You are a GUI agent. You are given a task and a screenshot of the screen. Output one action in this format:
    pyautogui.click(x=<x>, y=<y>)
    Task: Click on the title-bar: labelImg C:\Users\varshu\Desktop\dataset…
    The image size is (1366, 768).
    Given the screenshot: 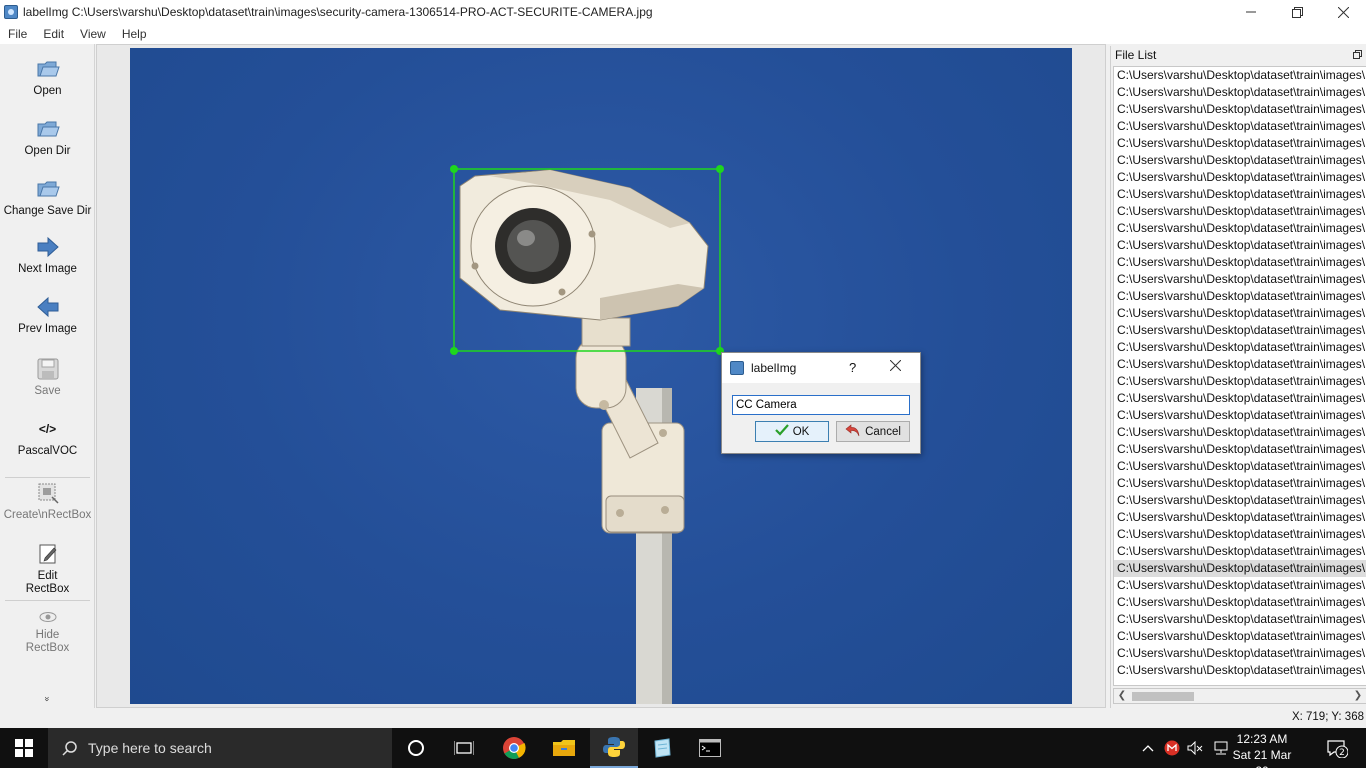 What is the action you would take?
    pyautogui.click(x=683, y=12)
    